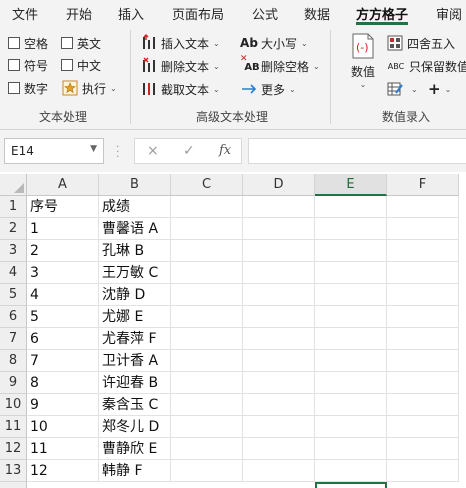 This screenshot has height=488, width=466. What do you see at coordinates (13, 485) in the screenshot?
I see `row-header` at bounding box center [13, 485].